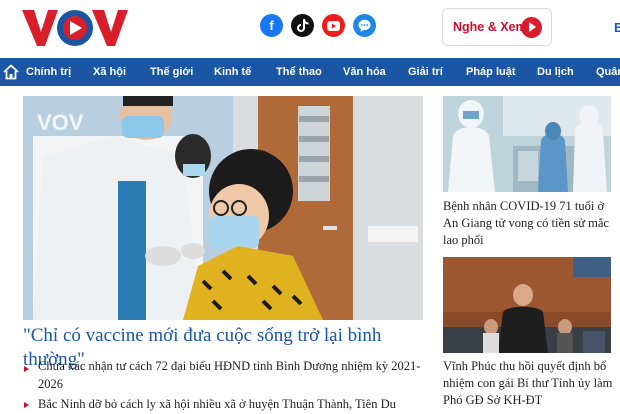 The image size is (620, 414). I want to click on play-icon, so click(531, 27).